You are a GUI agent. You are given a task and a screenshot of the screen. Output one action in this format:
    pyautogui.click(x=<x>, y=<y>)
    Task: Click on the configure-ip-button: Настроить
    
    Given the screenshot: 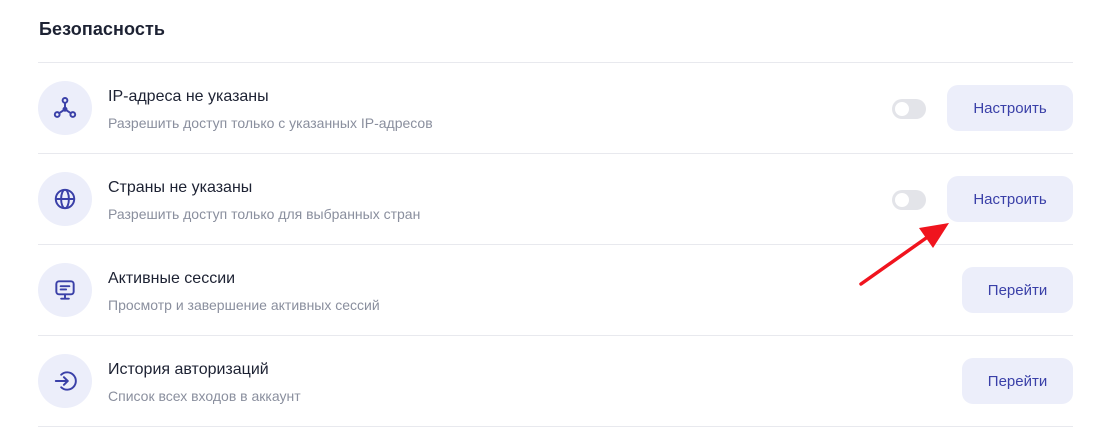 What is the action you would take?
    pyautogui.click(x=1010, y=108)
    